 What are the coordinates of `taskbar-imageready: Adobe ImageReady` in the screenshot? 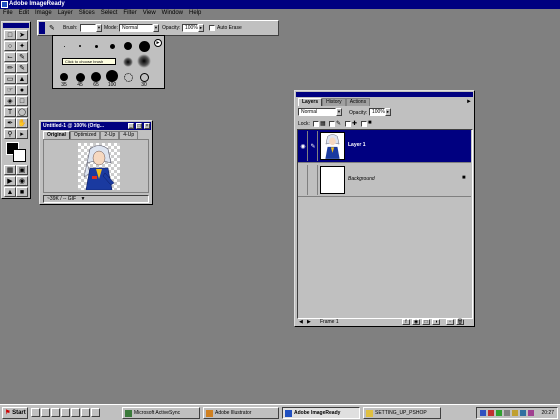 It's located at (321, 413).